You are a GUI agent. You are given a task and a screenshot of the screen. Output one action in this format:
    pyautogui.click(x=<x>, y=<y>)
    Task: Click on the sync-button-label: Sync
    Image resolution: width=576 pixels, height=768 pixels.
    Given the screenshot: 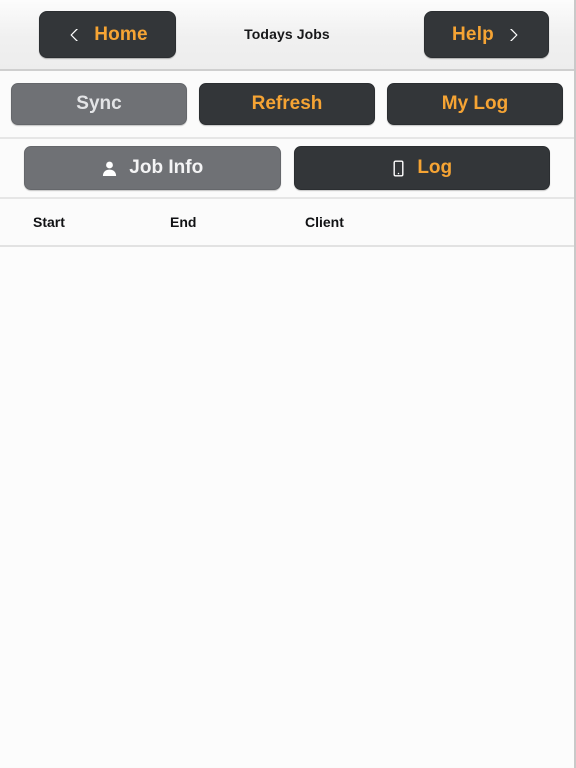 What is the action you would take?
    pyautogui.click(x=99, y=103)
    